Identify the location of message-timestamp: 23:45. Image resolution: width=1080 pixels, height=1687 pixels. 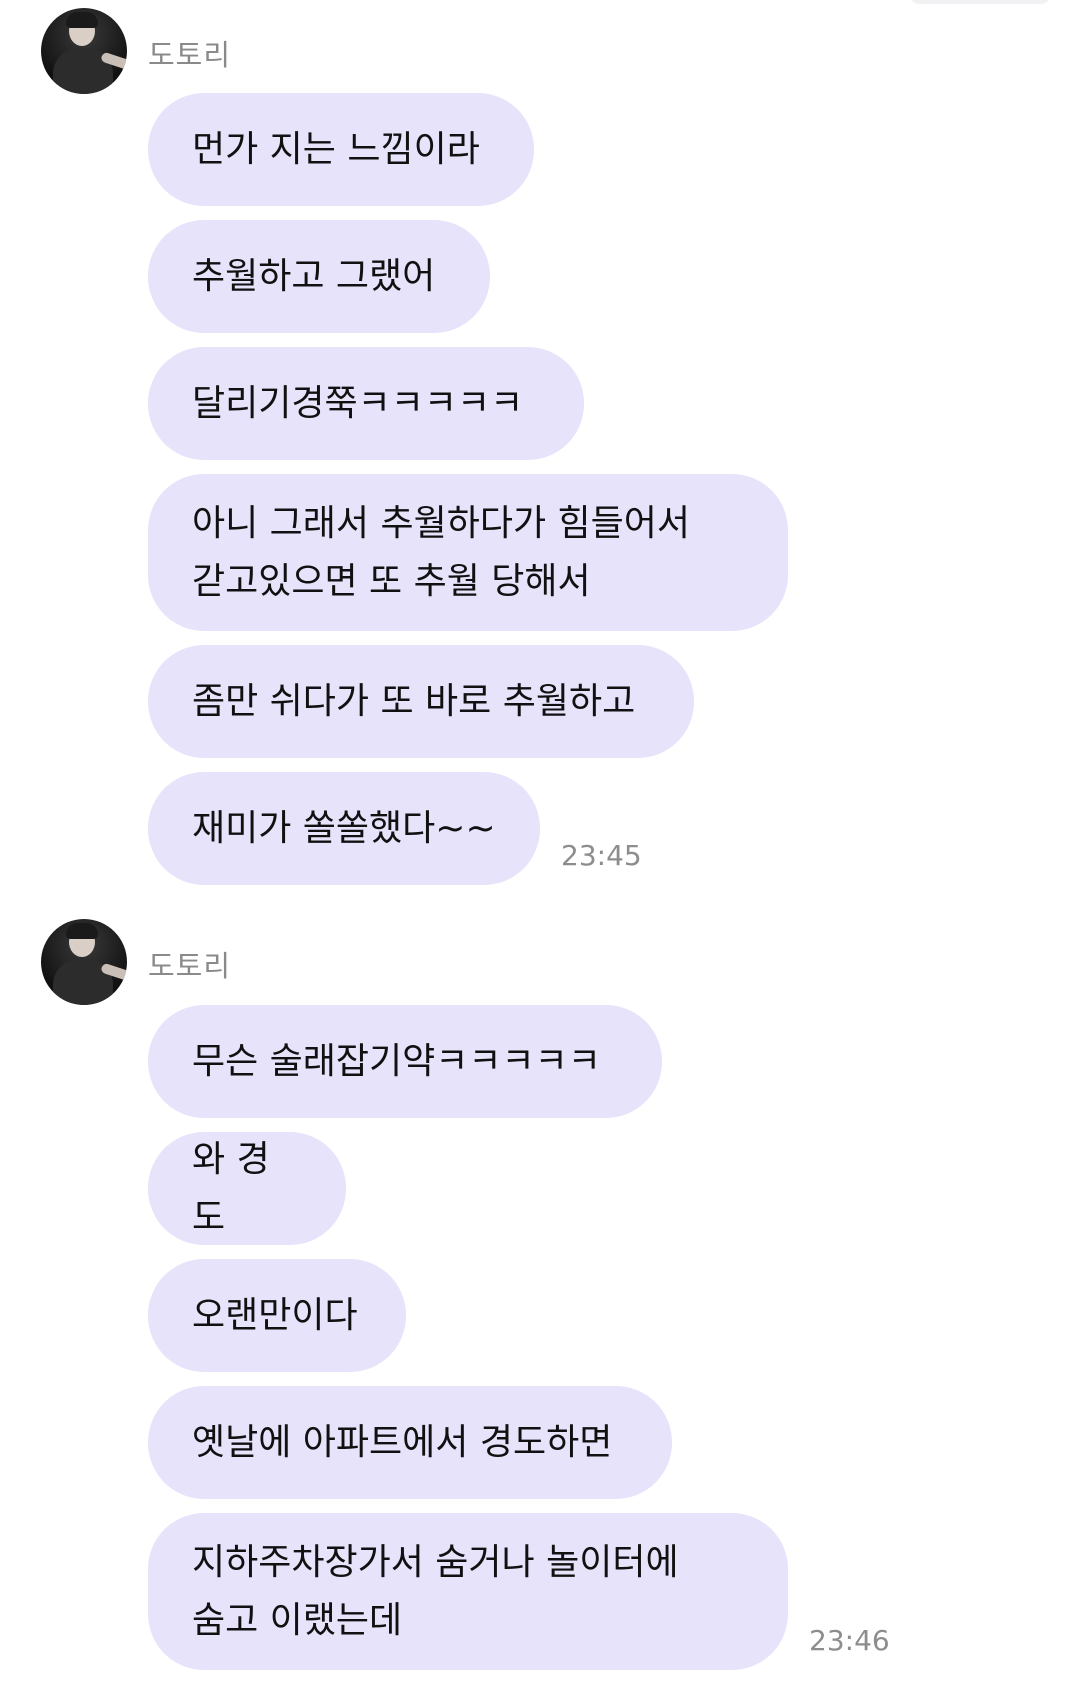
(601, 855).